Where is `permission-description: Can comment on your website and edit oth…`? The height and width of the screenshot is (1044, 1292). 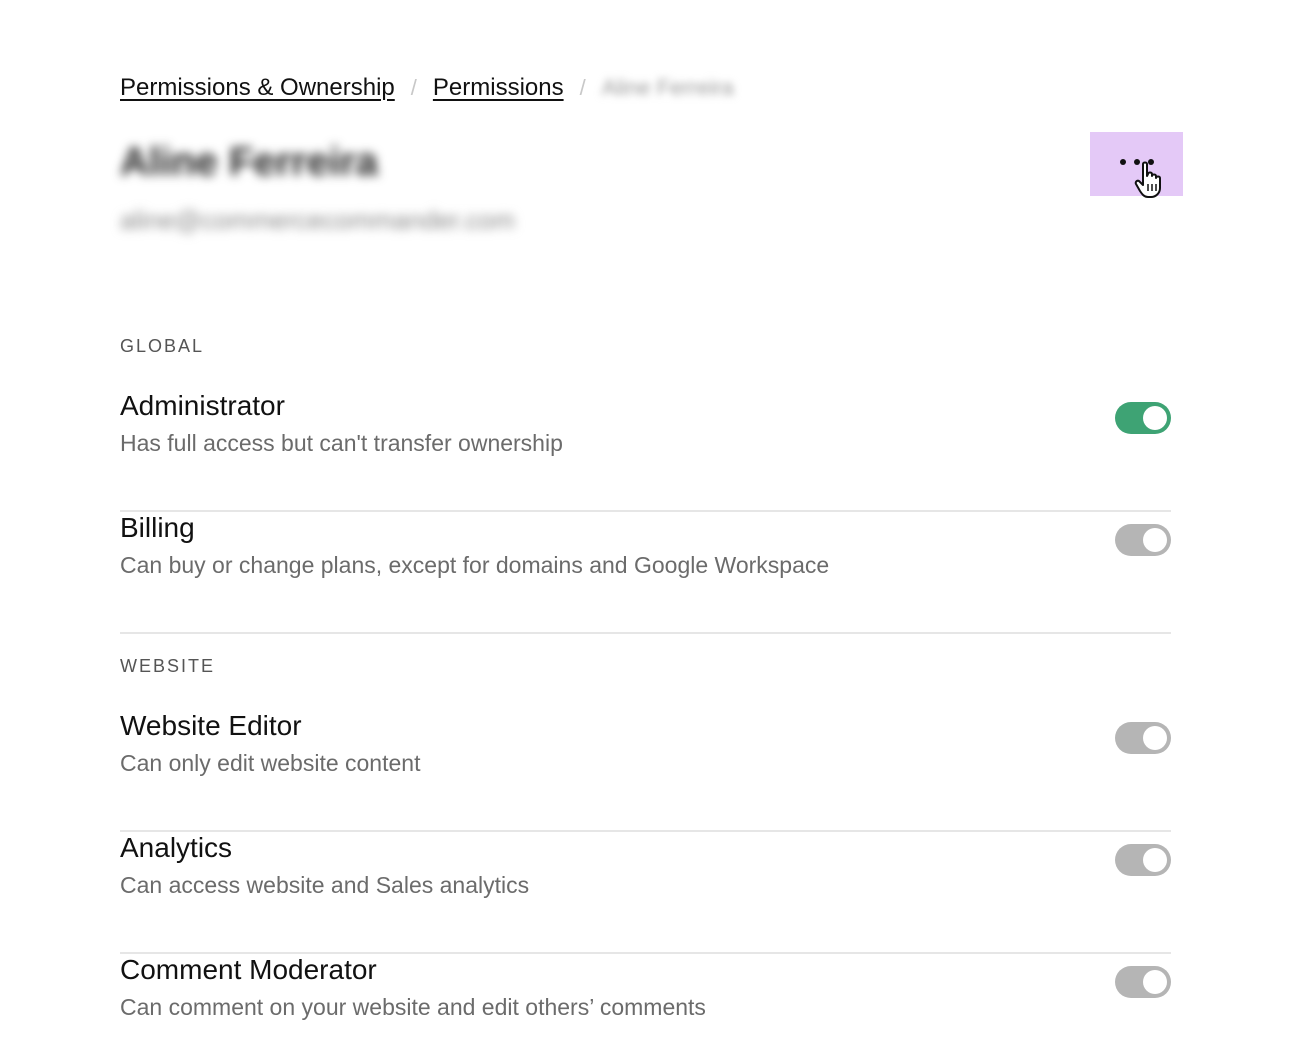 permission-description: Can comment on your website and edit oth… is located at coordinates (413, 1007).